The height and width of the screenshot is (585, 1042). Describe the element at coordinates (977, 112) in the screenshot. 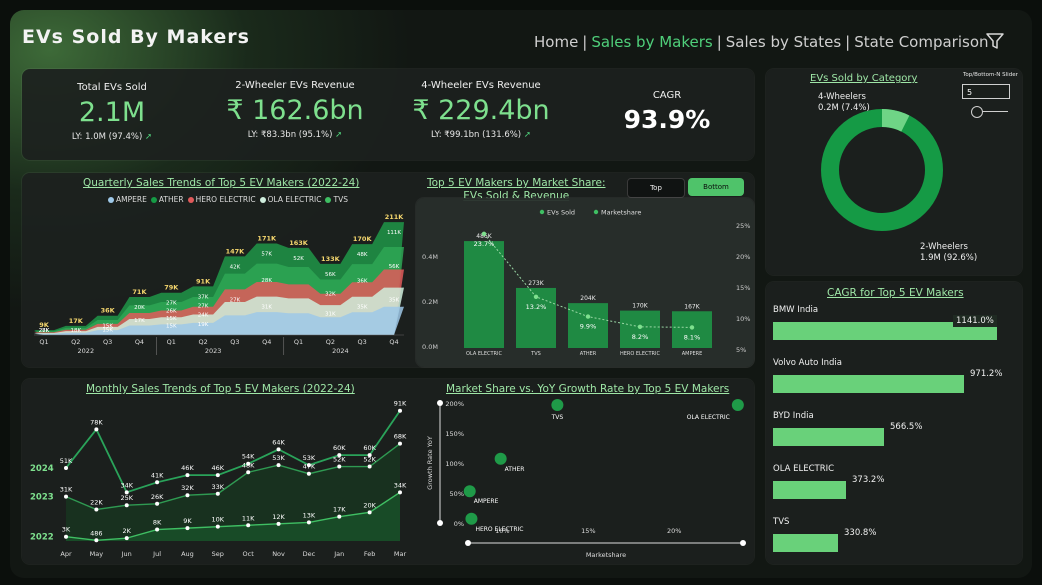

I see `slider-handle` at that location.